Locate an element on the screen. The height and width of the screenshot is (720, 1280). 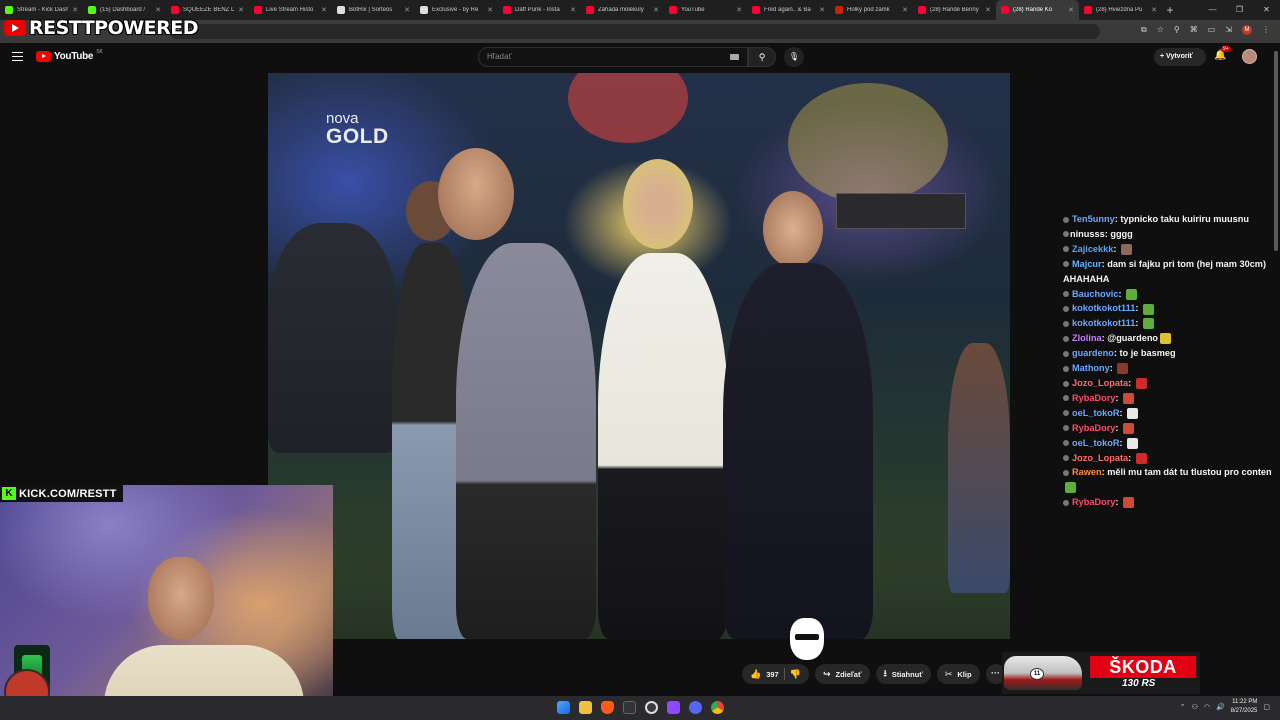
discord-icon is located at coordinates (695, 707).